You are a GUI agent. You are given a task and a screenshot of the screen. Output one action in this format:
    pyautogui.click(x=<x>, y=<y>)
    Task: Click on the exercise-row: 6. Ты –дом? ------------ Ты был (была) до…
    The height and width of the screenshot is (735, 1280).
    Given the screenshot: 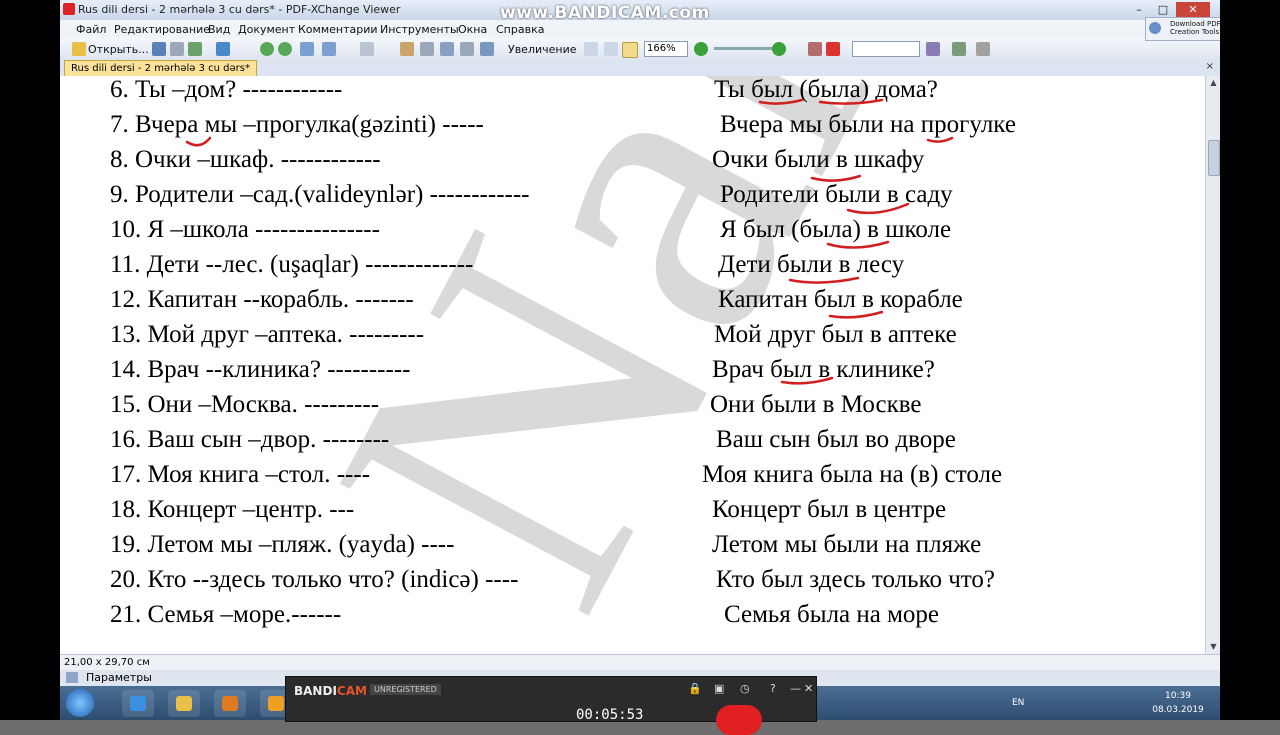 What is the action you would take?
    pyautogui.click(x=632, y=93)
    